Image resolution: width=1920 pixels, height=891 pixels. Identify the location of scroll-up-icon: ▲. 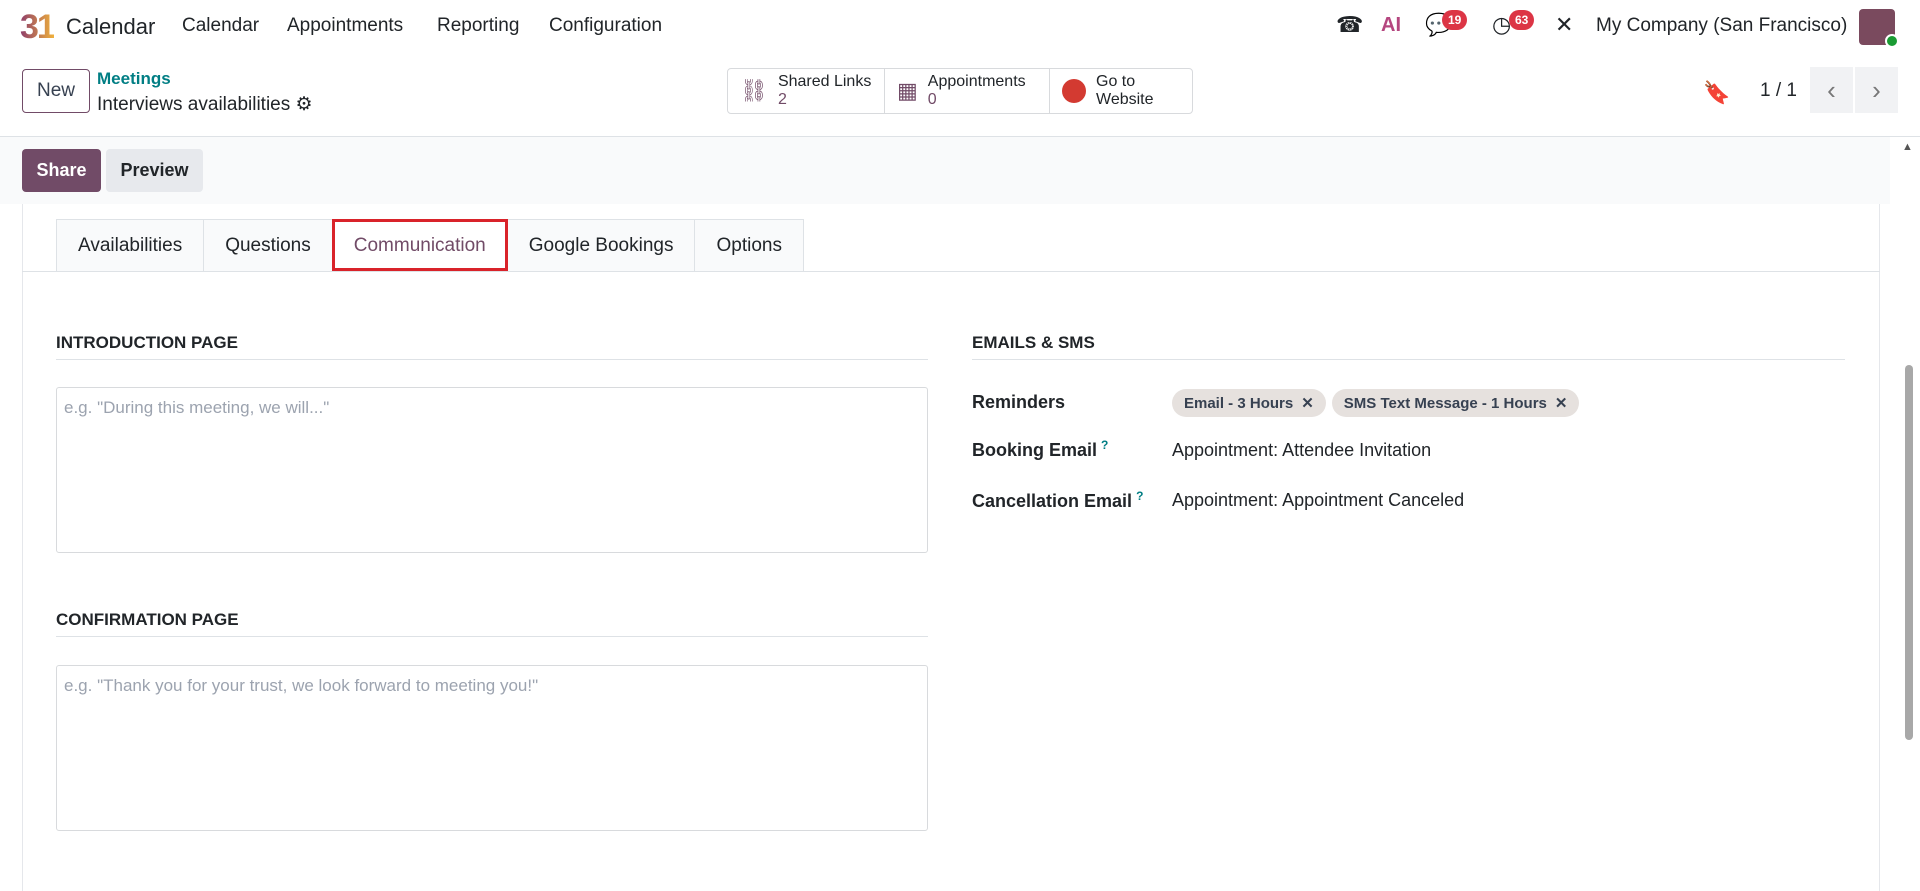
(1907, 147).